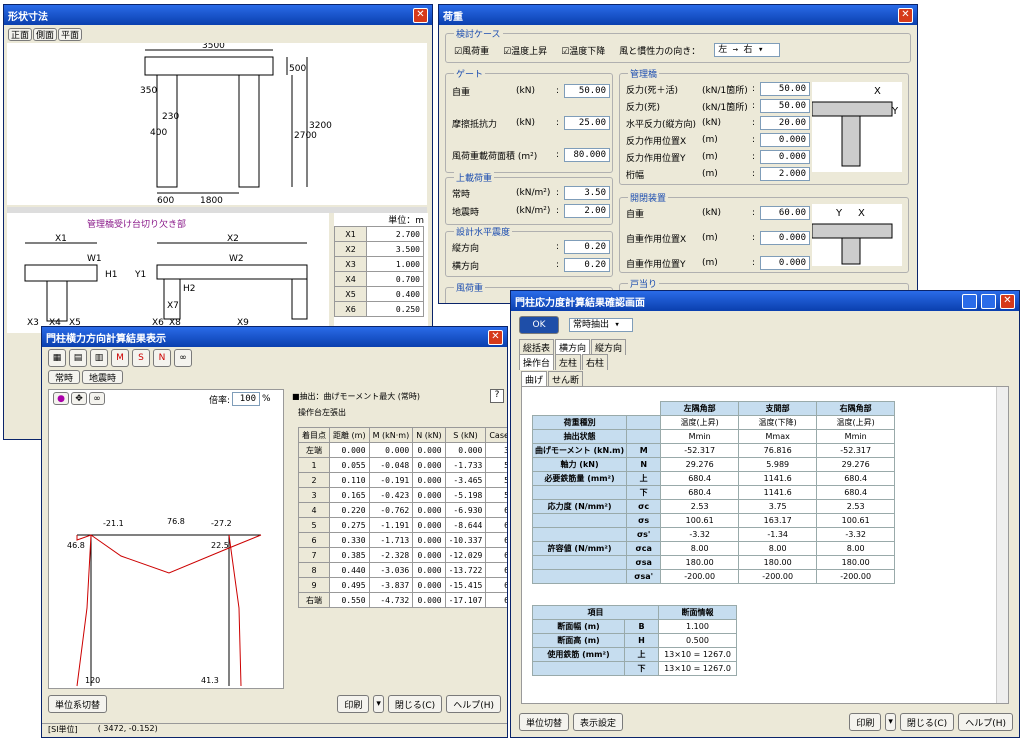 The image size is (1024, 746). What do you see at coordinates (162, 358) in the screenshot?
I see `axial-icon: N` at bounding box center [162, 358].